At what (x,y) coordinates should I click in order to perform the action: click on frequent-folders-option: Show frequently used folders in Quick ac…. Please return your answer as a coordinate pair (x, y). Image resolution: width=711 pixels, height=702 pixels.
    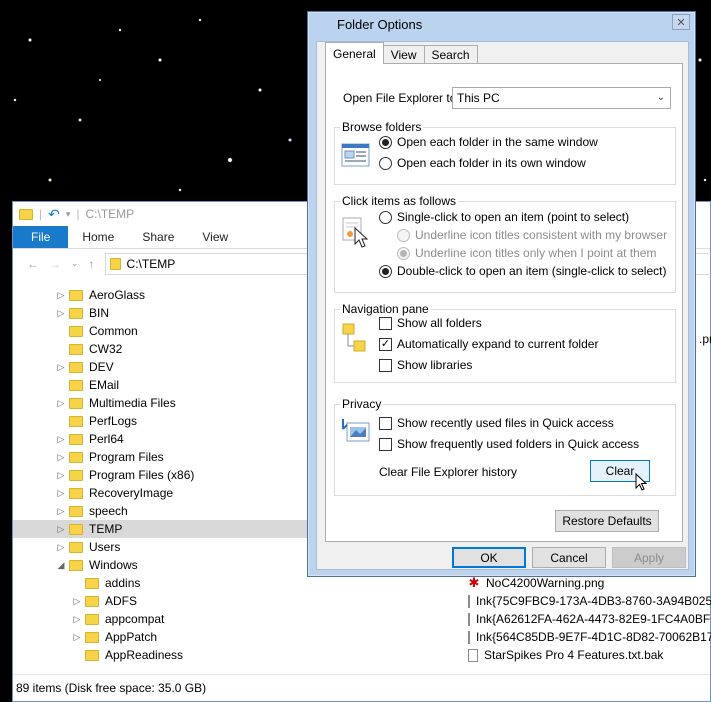
    Looking at the image, I should click on (509, 444).